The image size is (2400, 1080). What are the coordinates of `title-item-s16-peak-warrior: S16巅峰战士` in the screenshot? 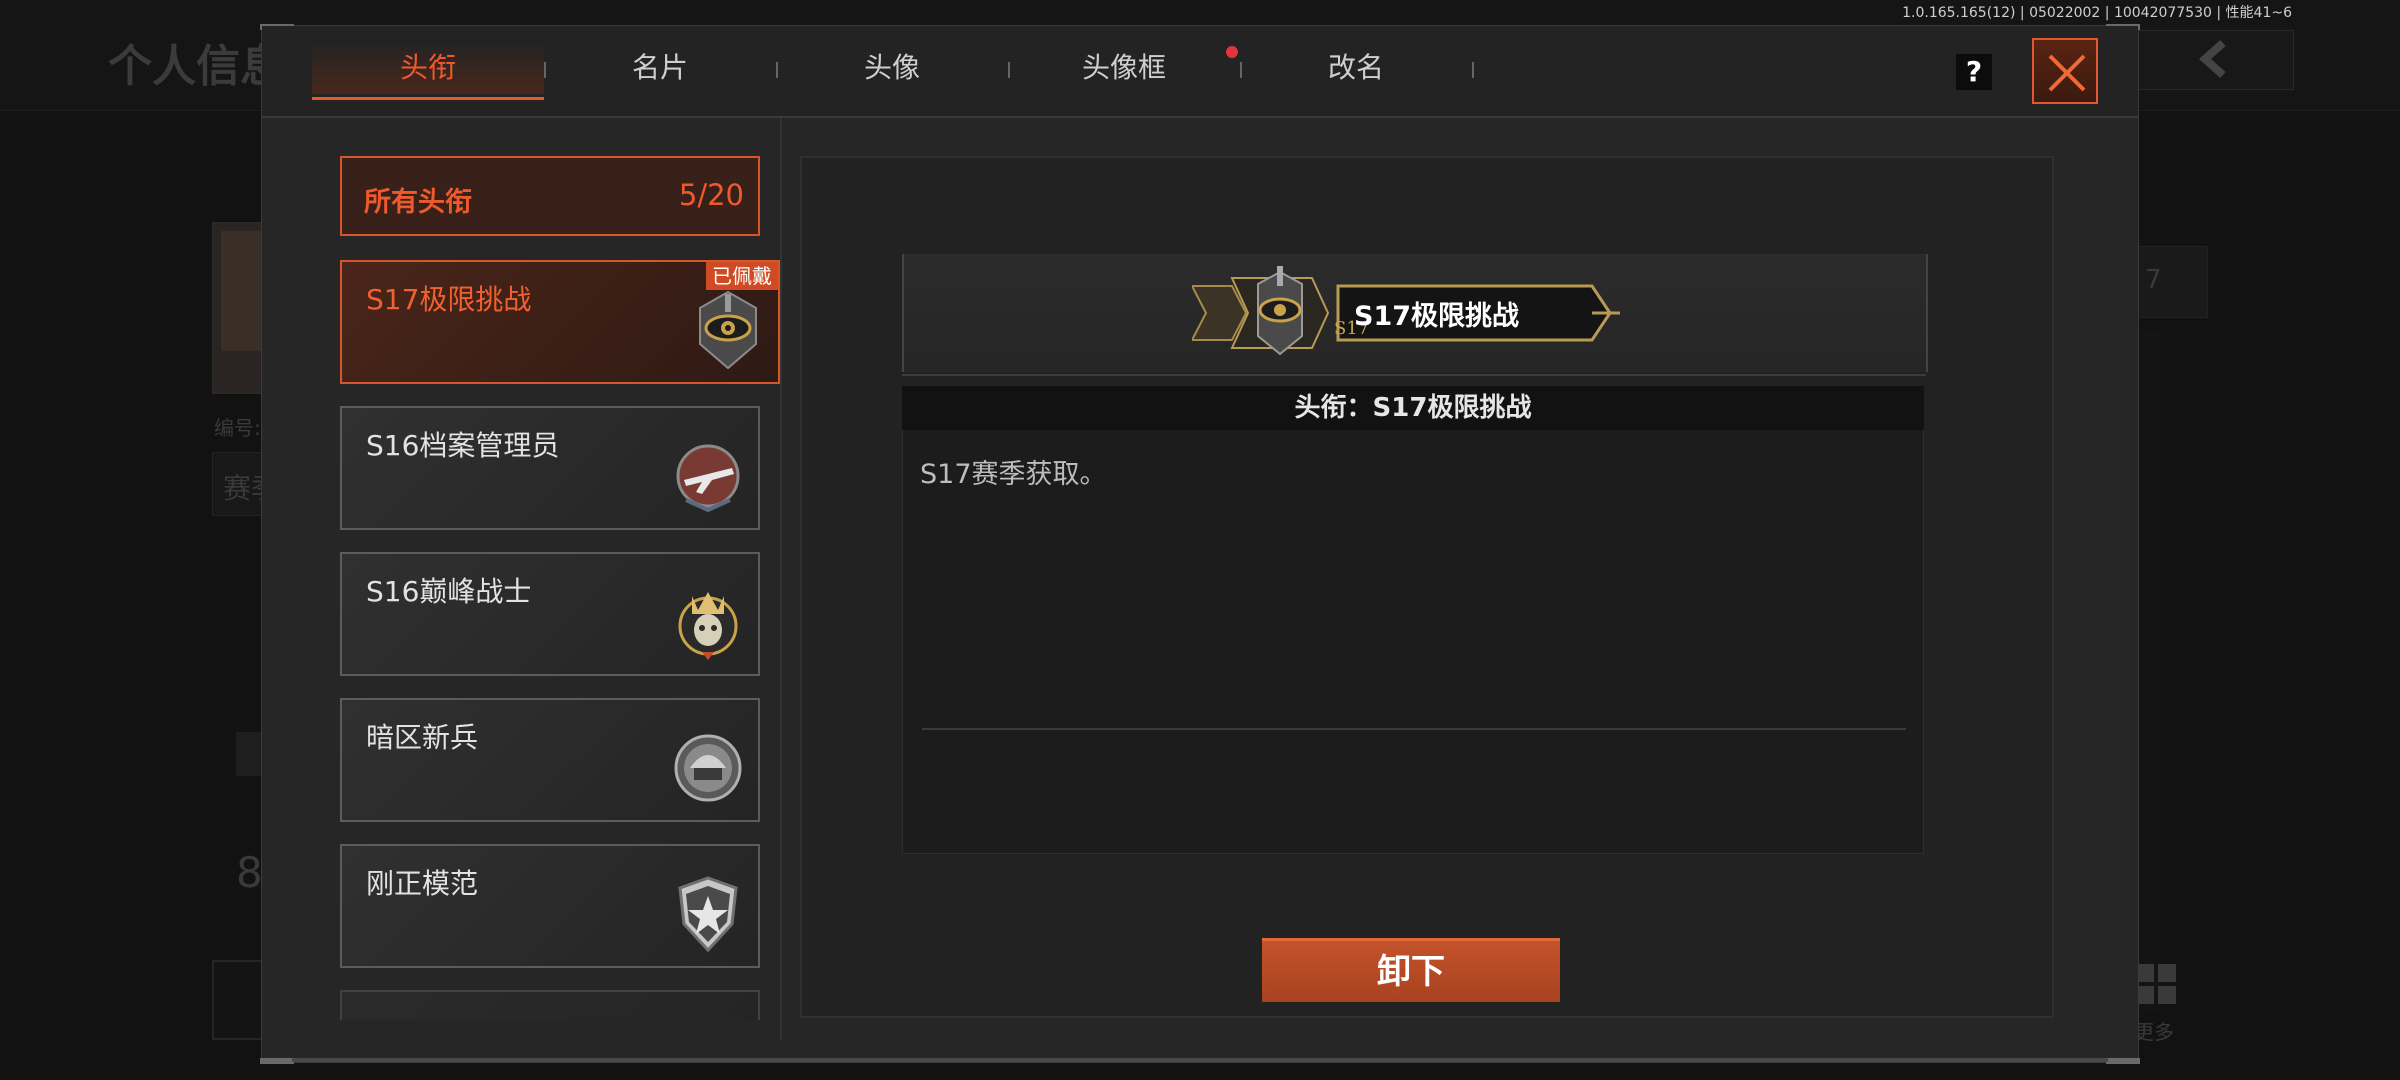 It's located at (550, 614).